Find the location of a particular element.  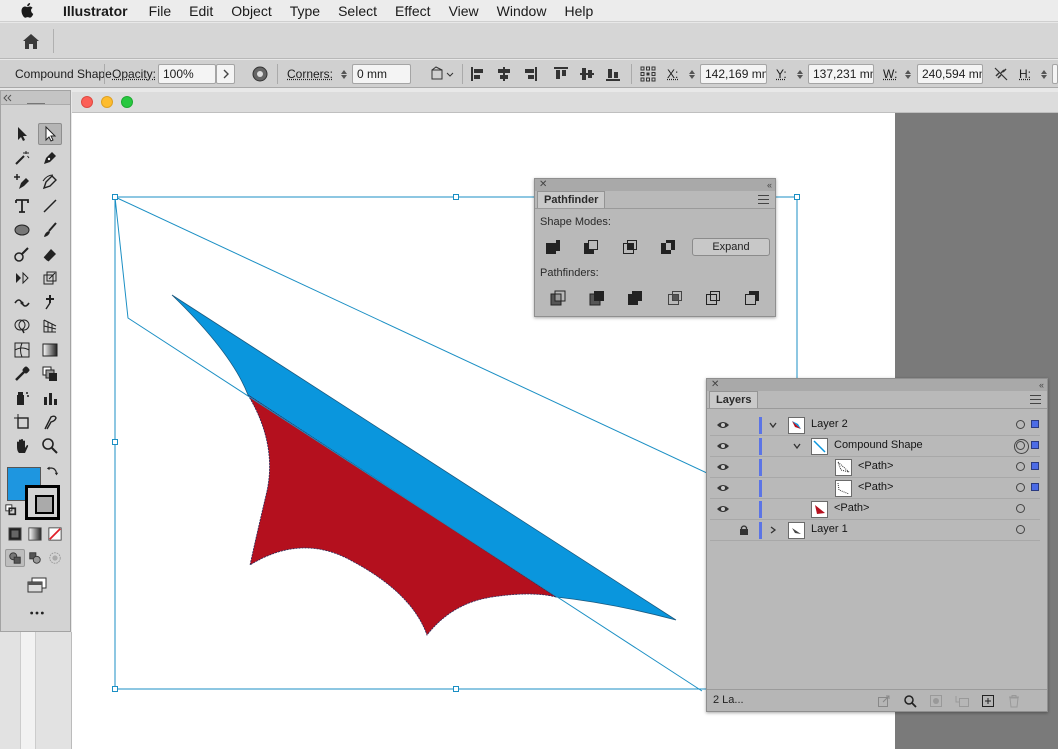

collect-for-export-icon is located at coordinates (884, 701).